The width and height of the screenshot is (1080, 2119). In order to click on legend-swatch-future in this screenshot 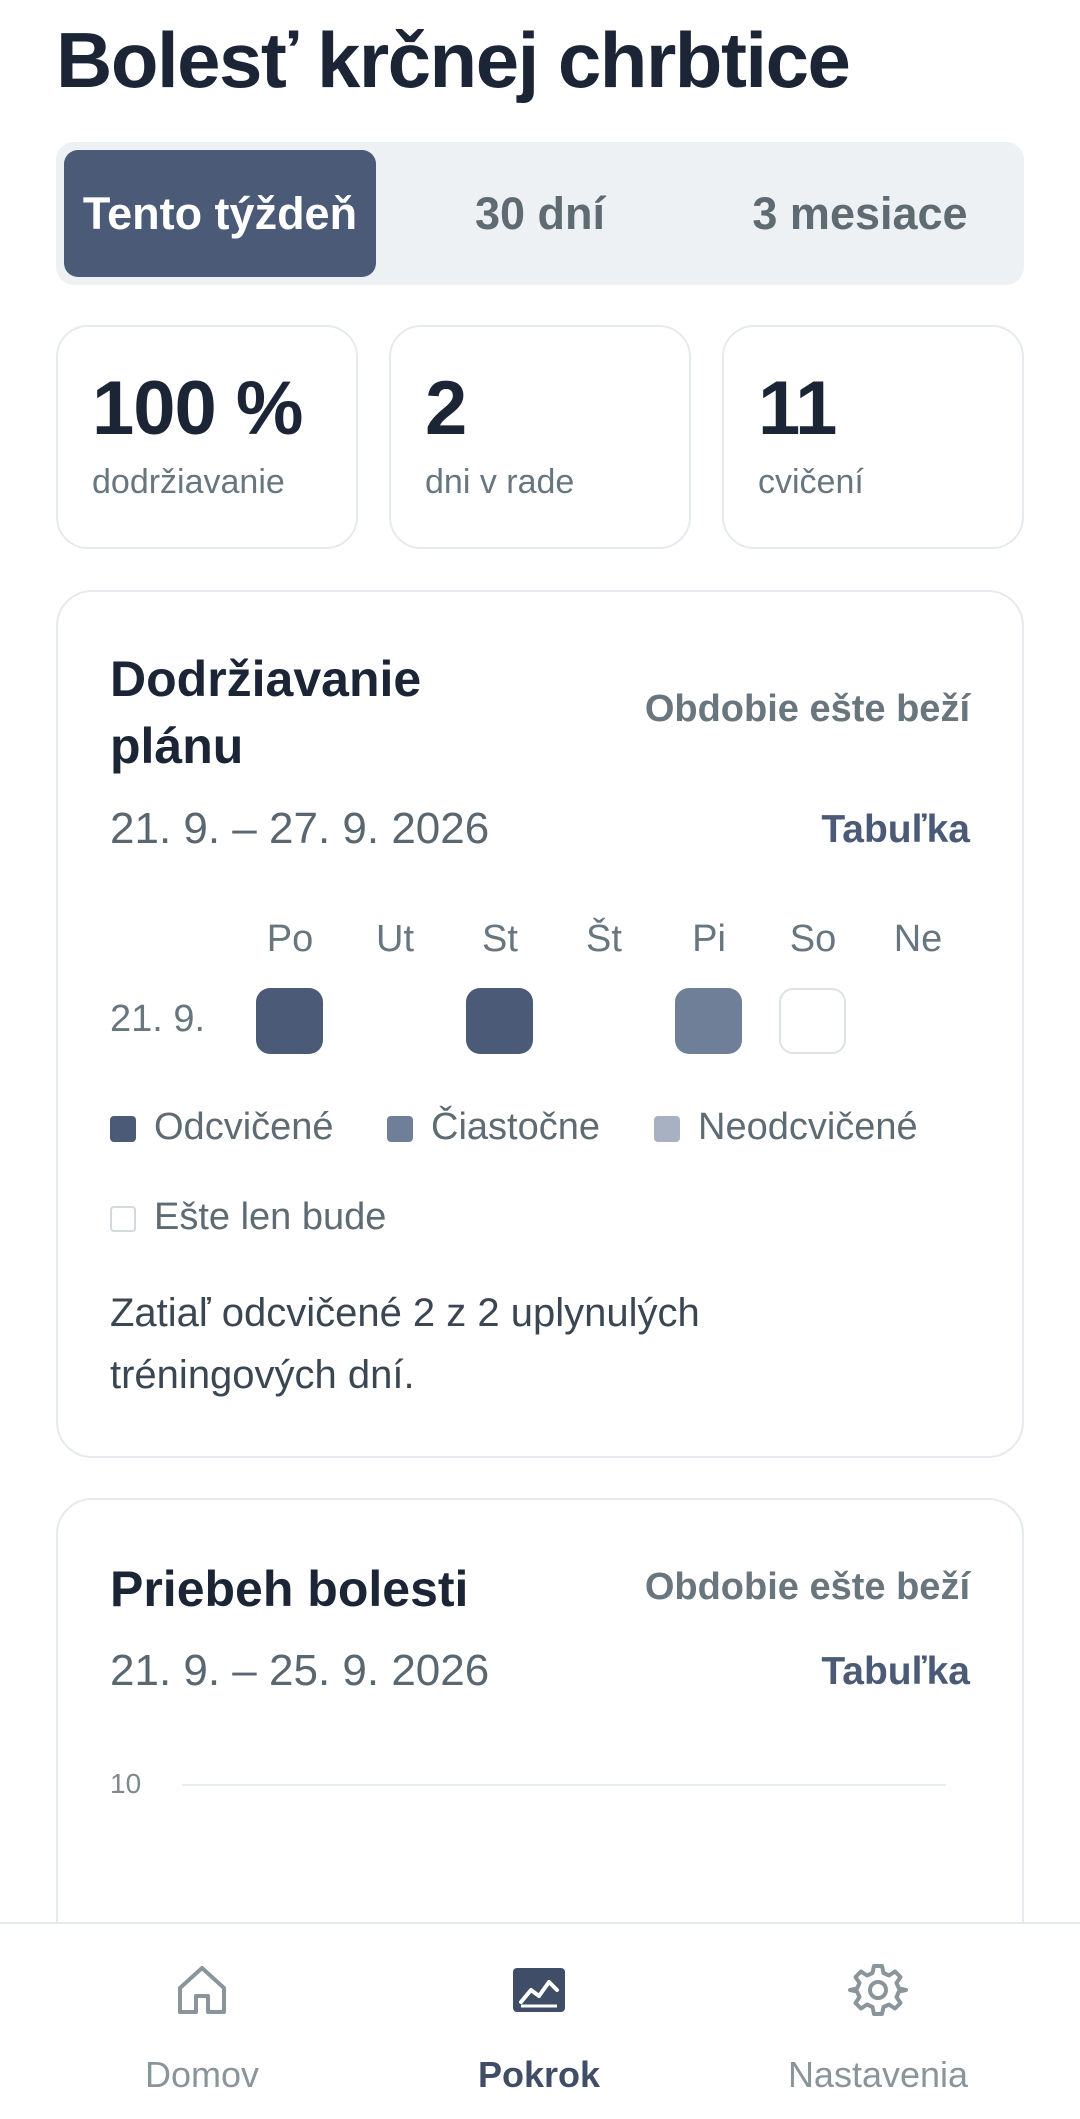, I will do `click(123, 1219)`.